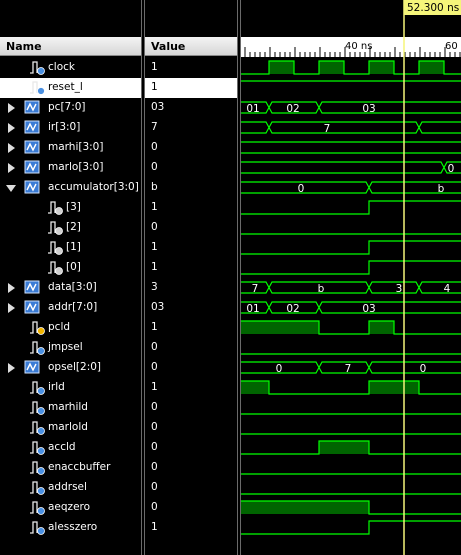  I want to click on signal-name: pcld, so click(59, 327).